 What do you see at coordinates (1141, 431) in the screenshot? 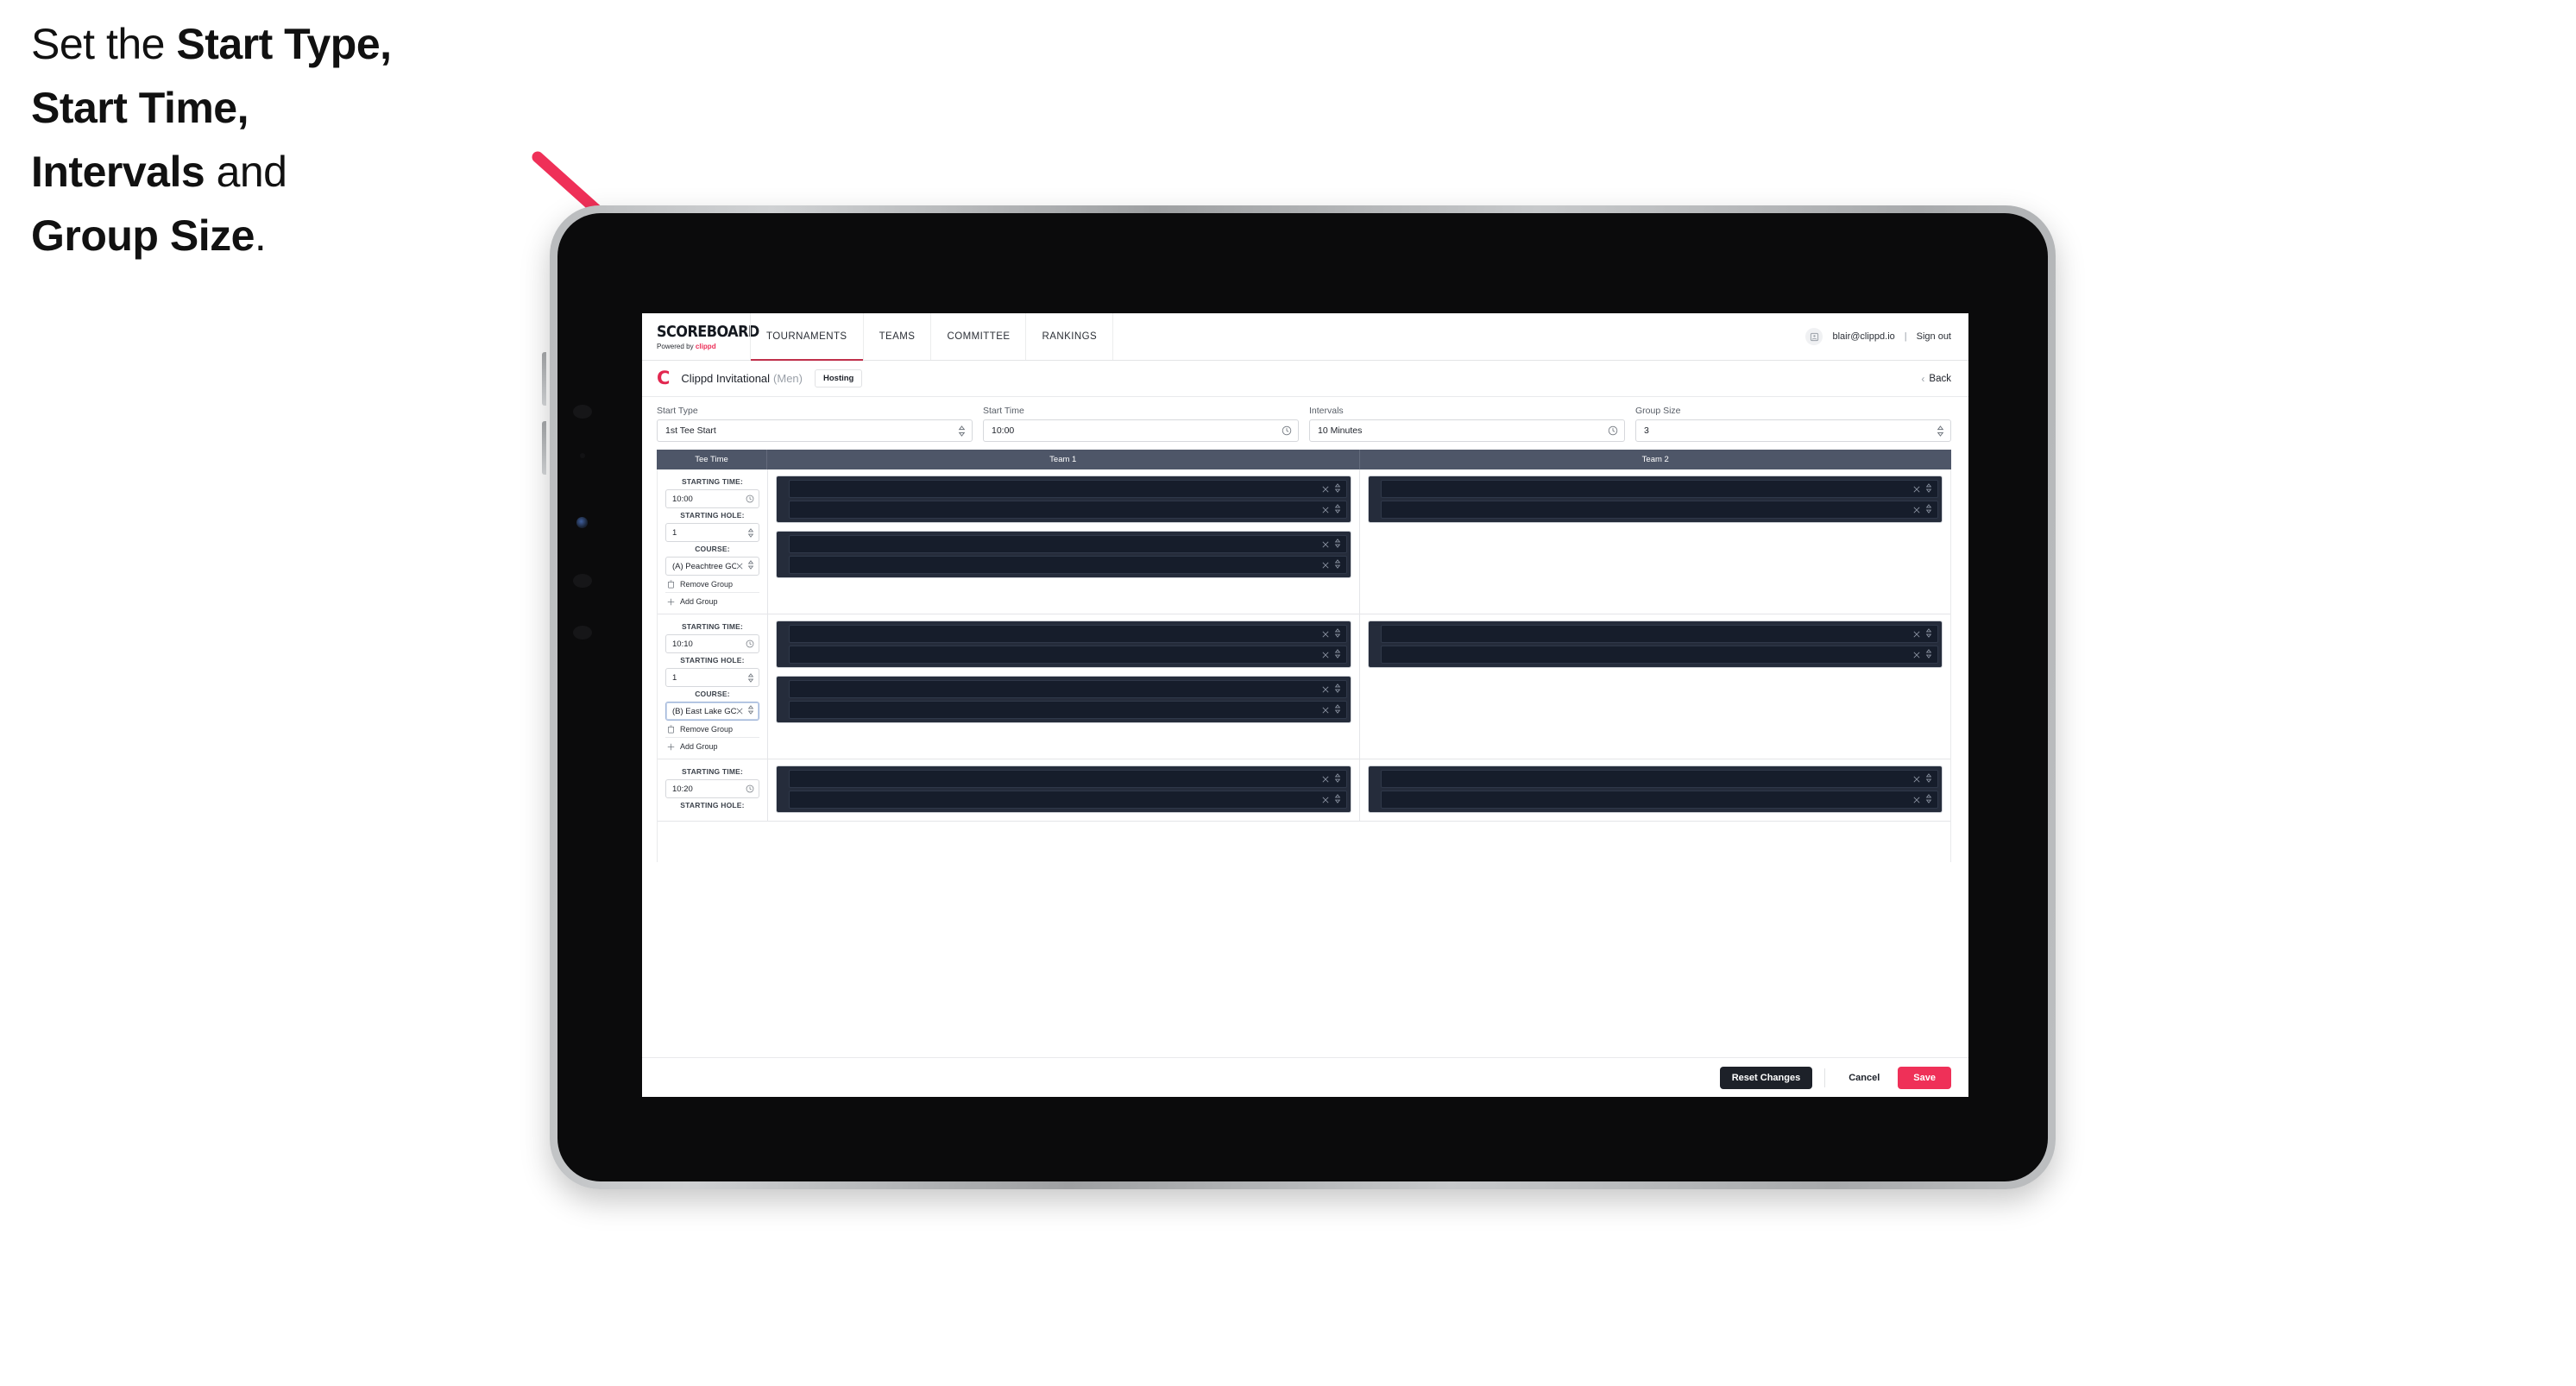
I see `start-time-input: 10:00` at bounding box center [1141, 431].